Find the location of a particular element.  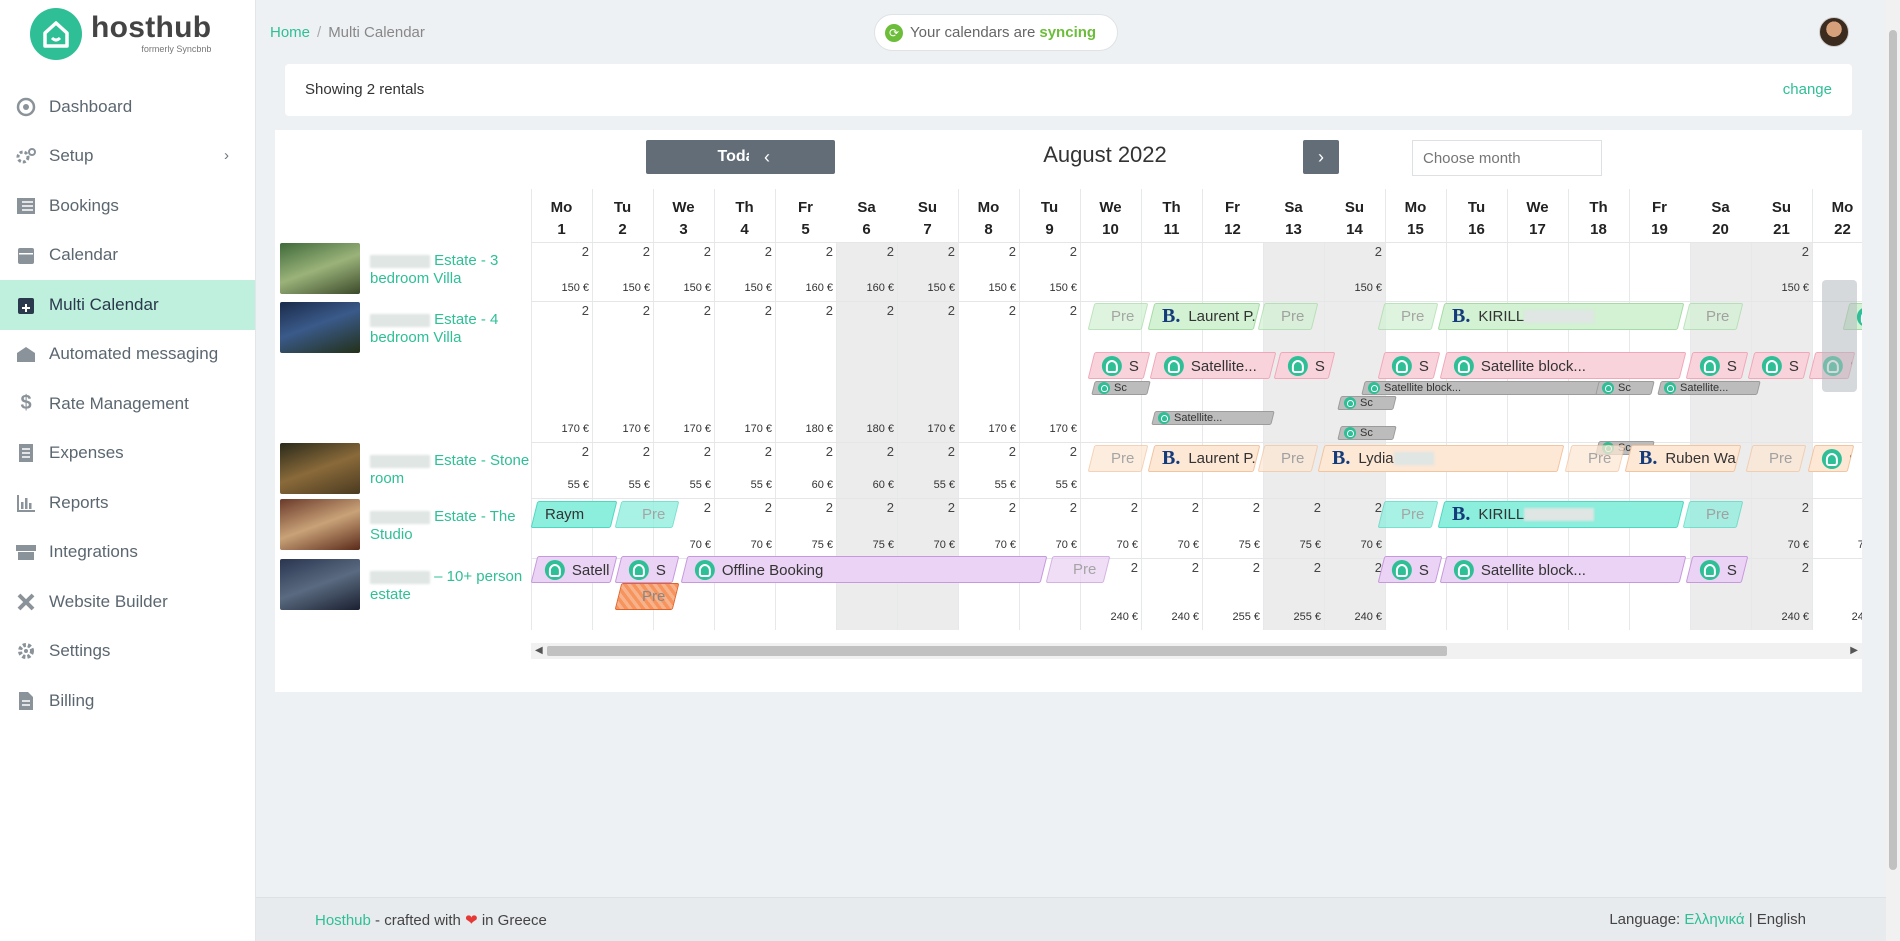

booking-com-reservation-bar: B. KIRILL is located at coordinates (1561, 316).